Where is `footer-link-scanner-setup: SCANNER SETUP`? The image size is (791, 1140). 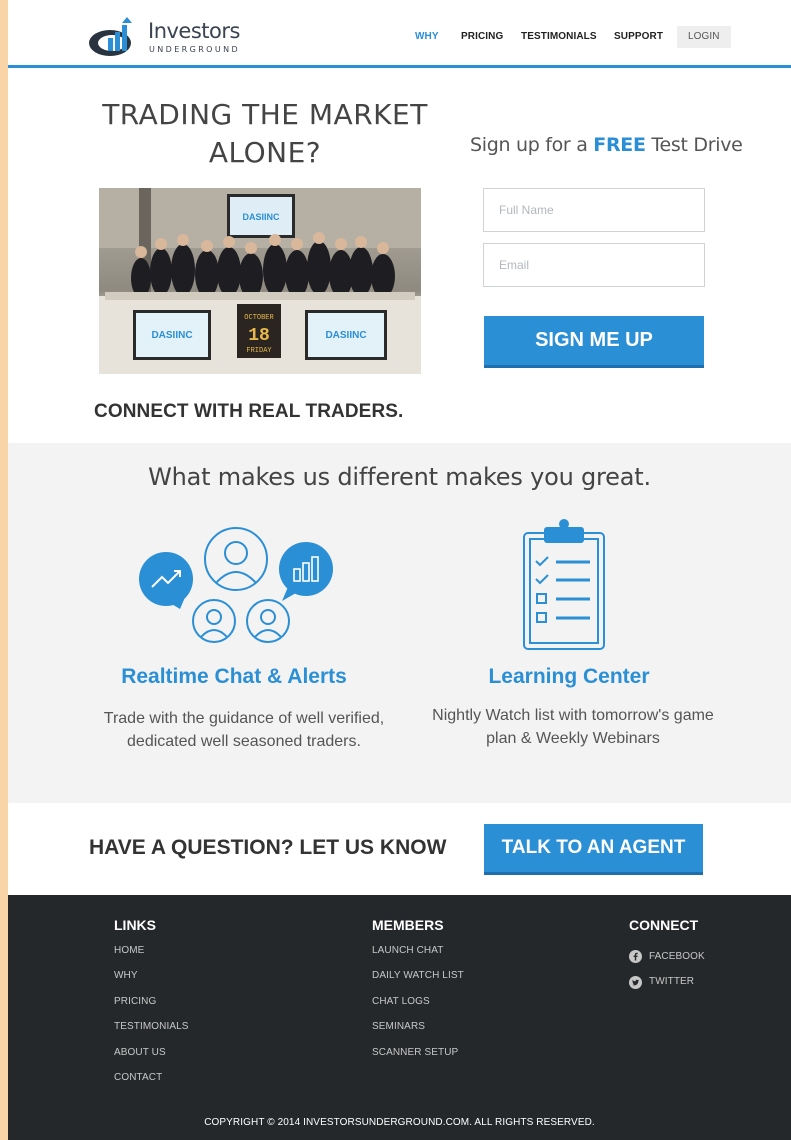 footer-link-scanner-setup: SCANNER SETUP is located at coordinates (418, 1058).